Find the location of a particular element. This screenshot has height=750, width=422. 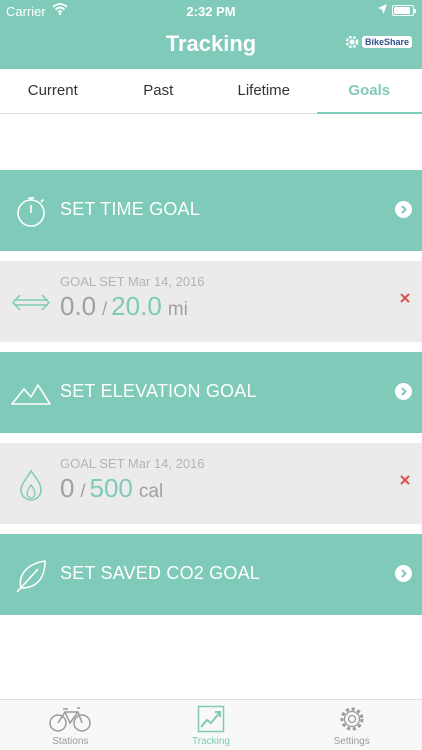

distance-current-value: 0.0 is located at coordinates (78, 306).